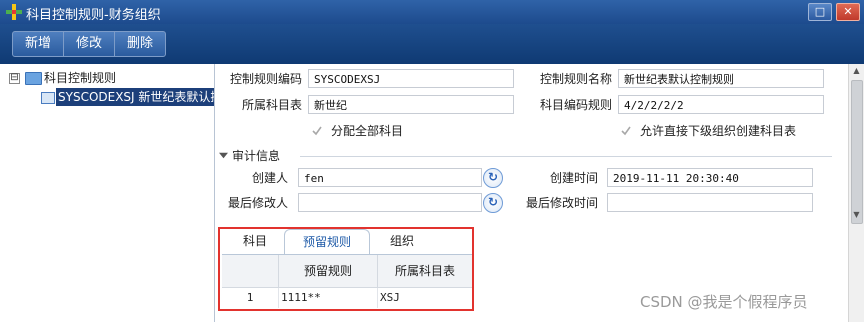 The height and width of the screenshot is (322, 864). What do you see at coordinates (140, 44) in the screenshot?
I see `delete-button: 删除` at bounding box center [140, 44].